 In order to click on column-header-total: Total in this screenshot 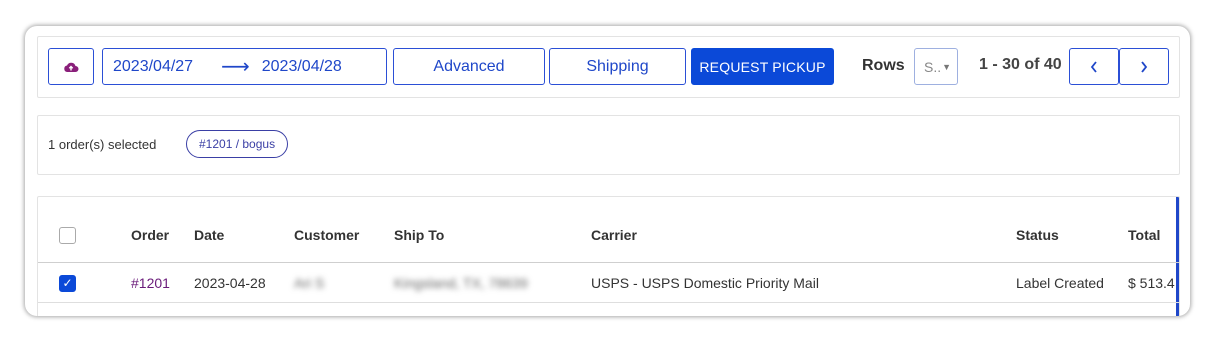, I will do `click(1144, 235)`.